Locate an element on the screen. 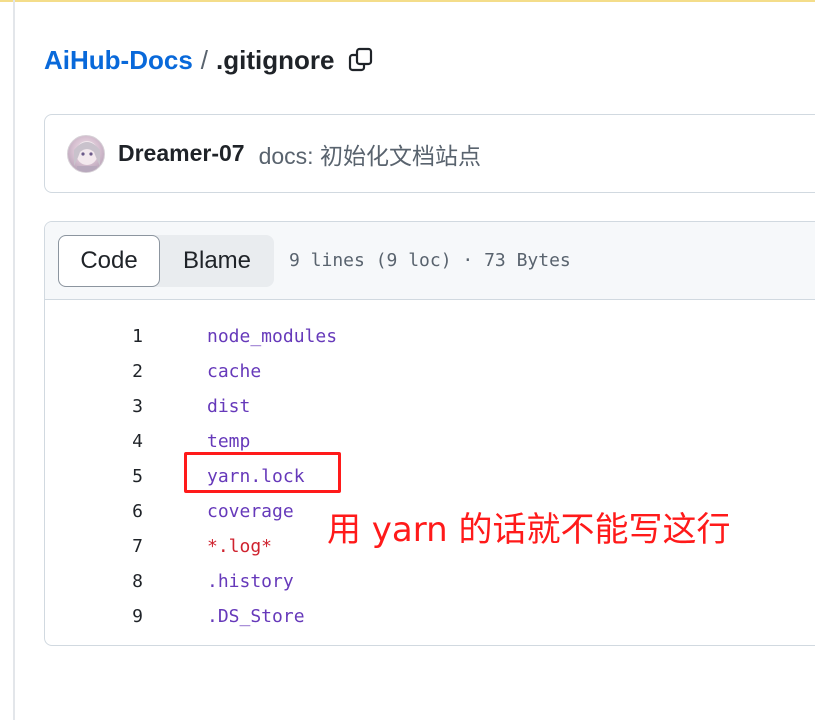 This screenshot has width=815, height=720. tab-code: Code is located at coordinates (109, 260).